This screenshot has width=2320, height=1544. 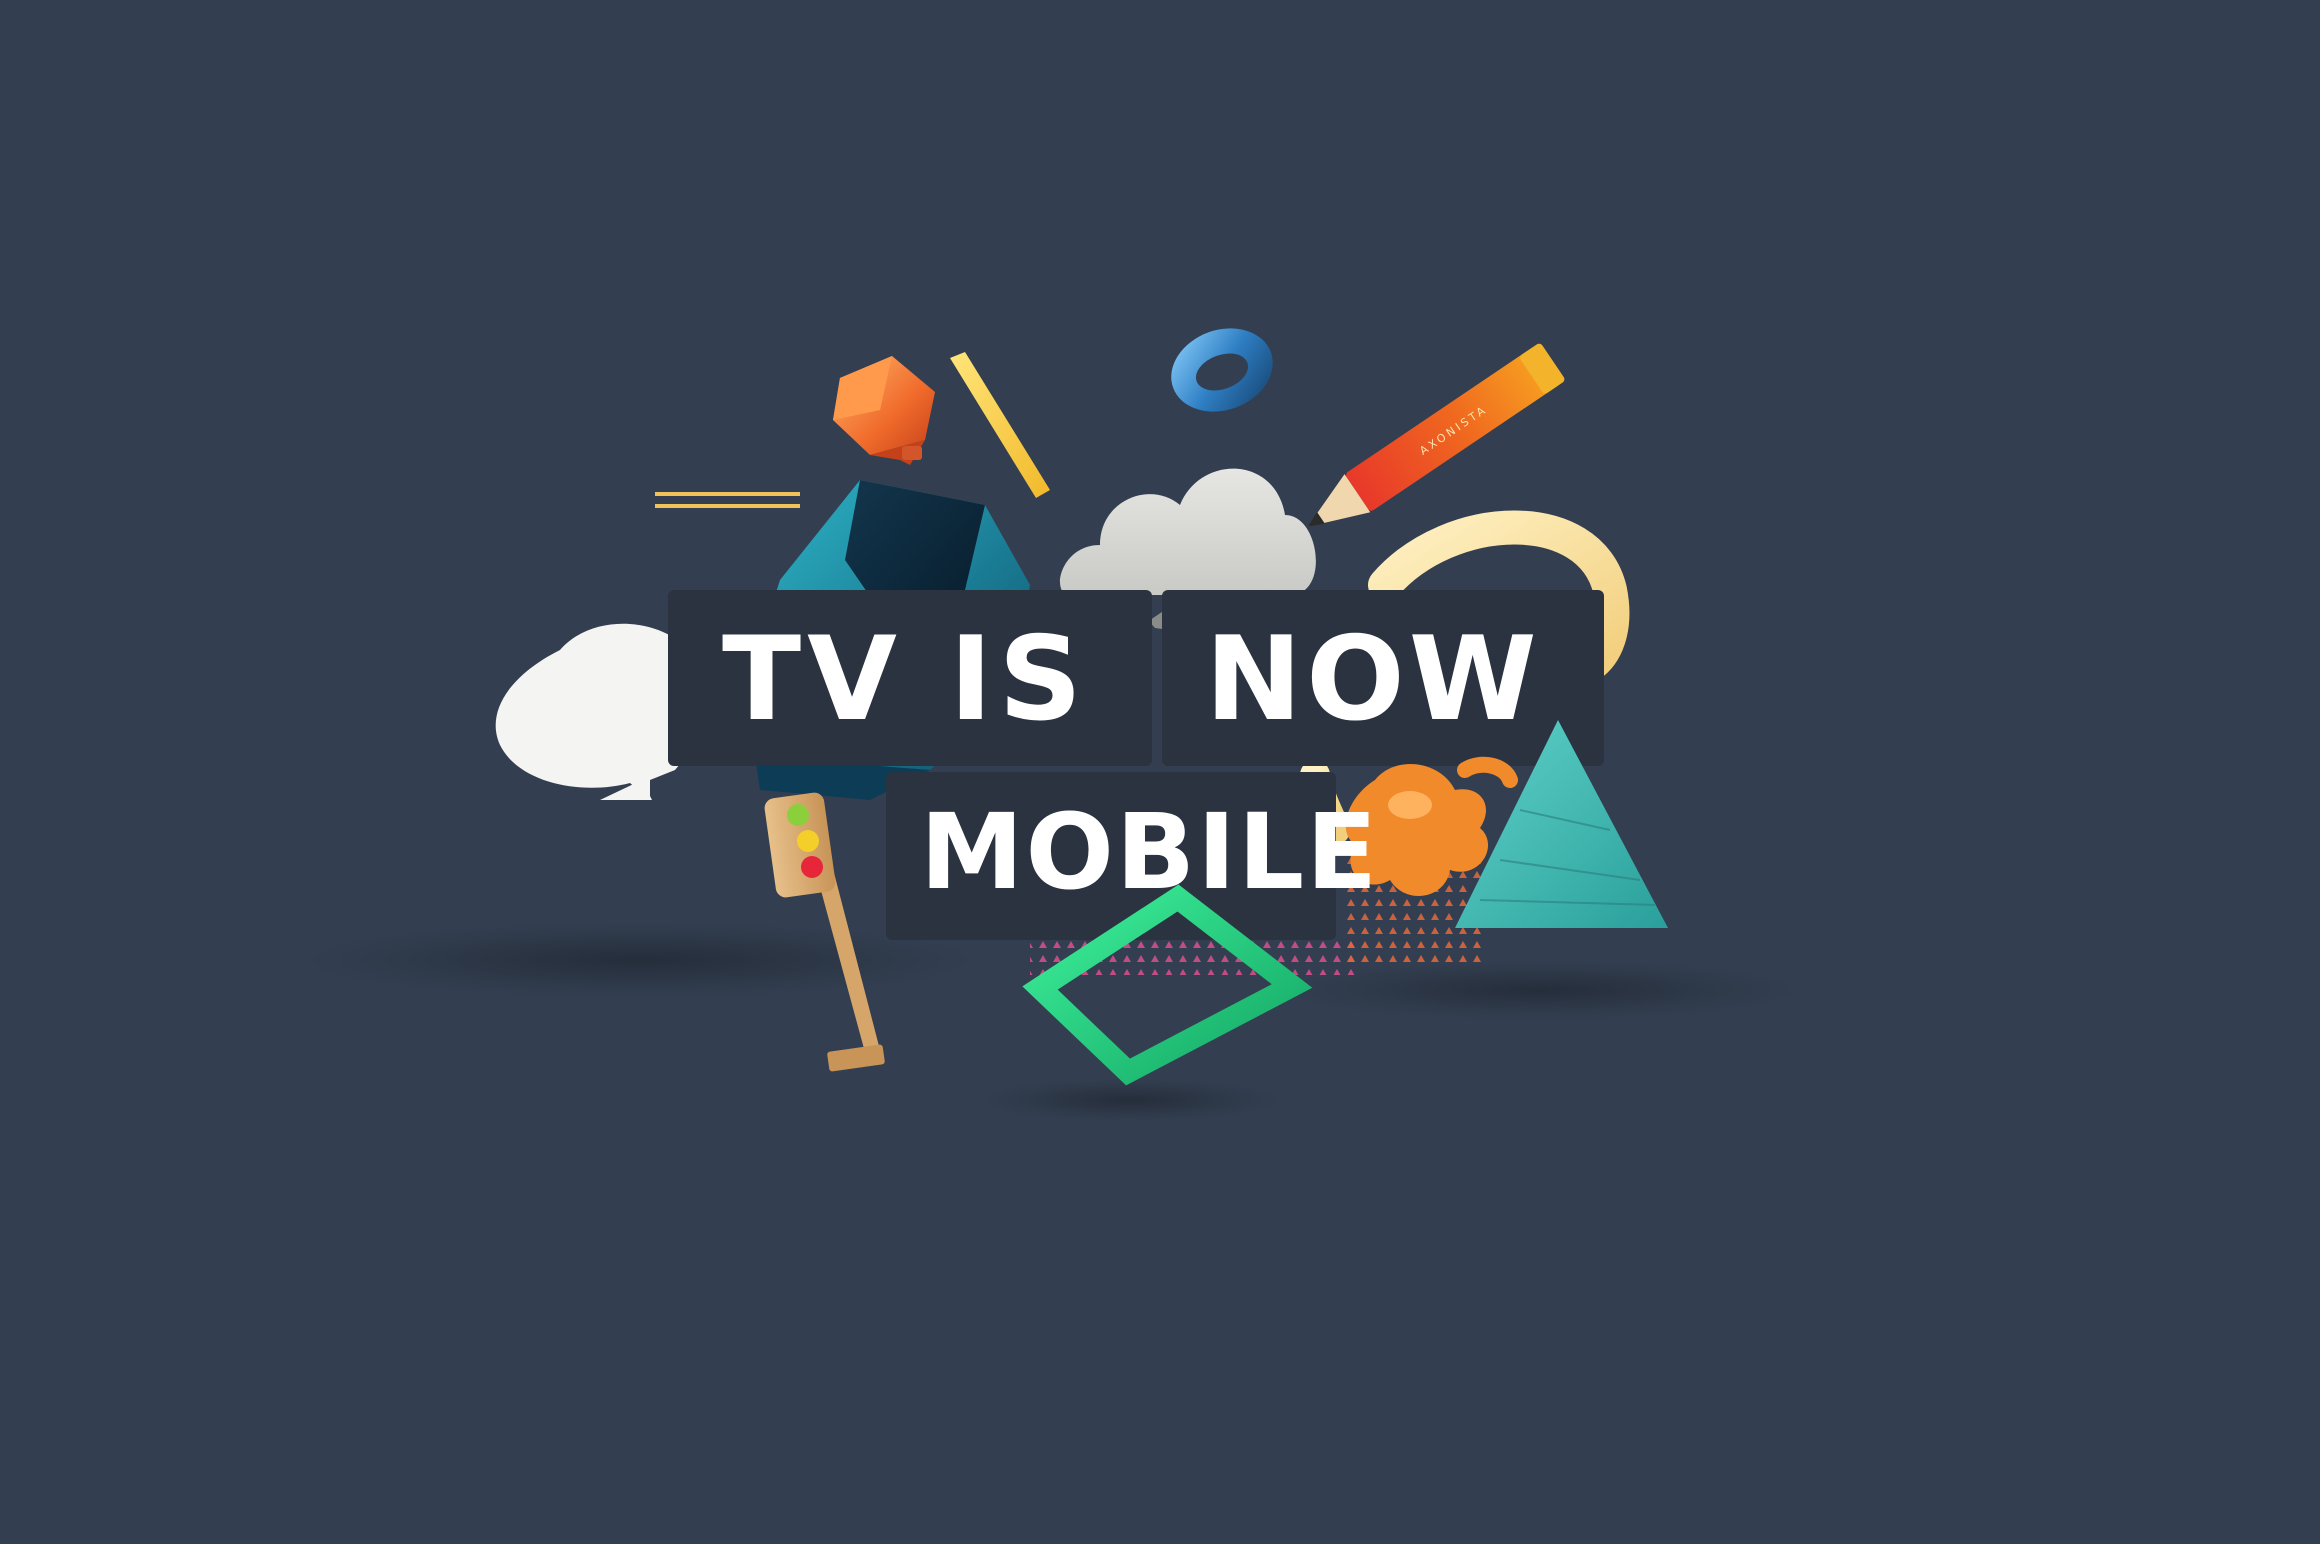 I want to click on headline-now: NOW, so click(x=1373, y=679).